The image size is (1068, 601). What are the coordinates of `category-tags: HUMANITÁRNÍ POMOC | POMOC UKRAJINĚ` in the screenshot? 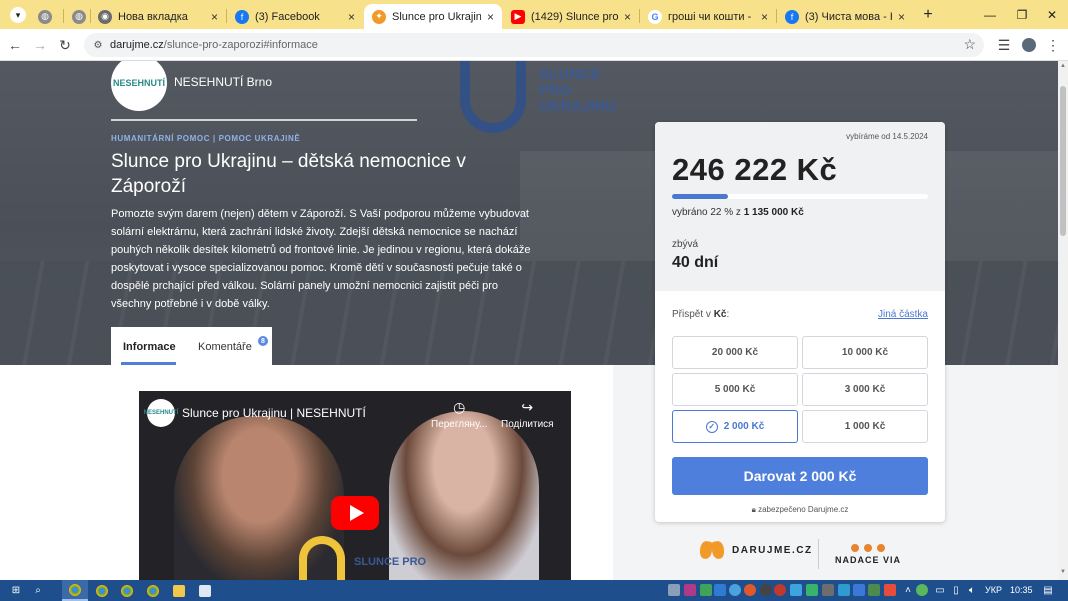 It's located at (205, 138).